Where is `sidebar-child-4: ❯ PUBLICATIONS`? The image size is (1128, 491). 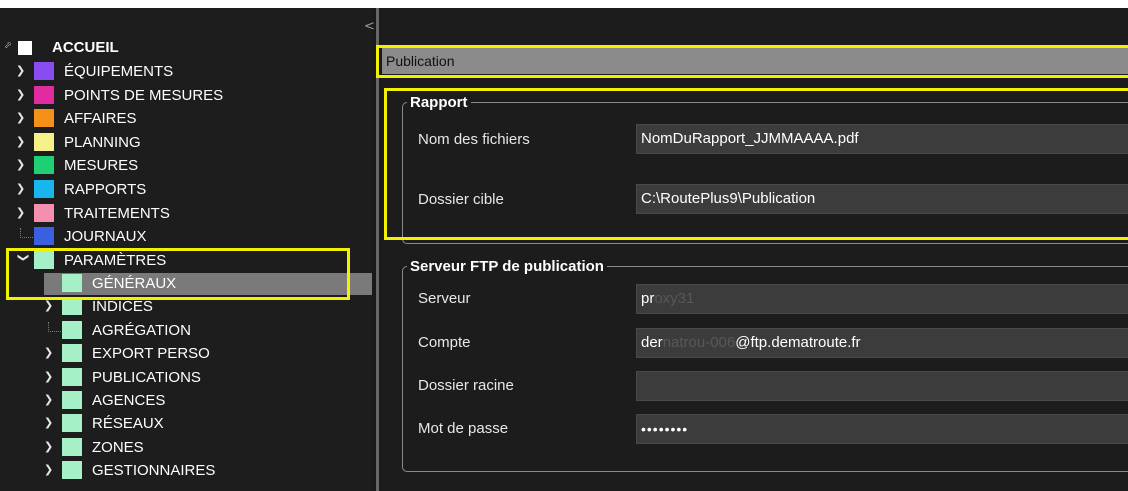
sidebar-child-4: ❯ PUBLICATIONS is located at coordinates (208, 378).